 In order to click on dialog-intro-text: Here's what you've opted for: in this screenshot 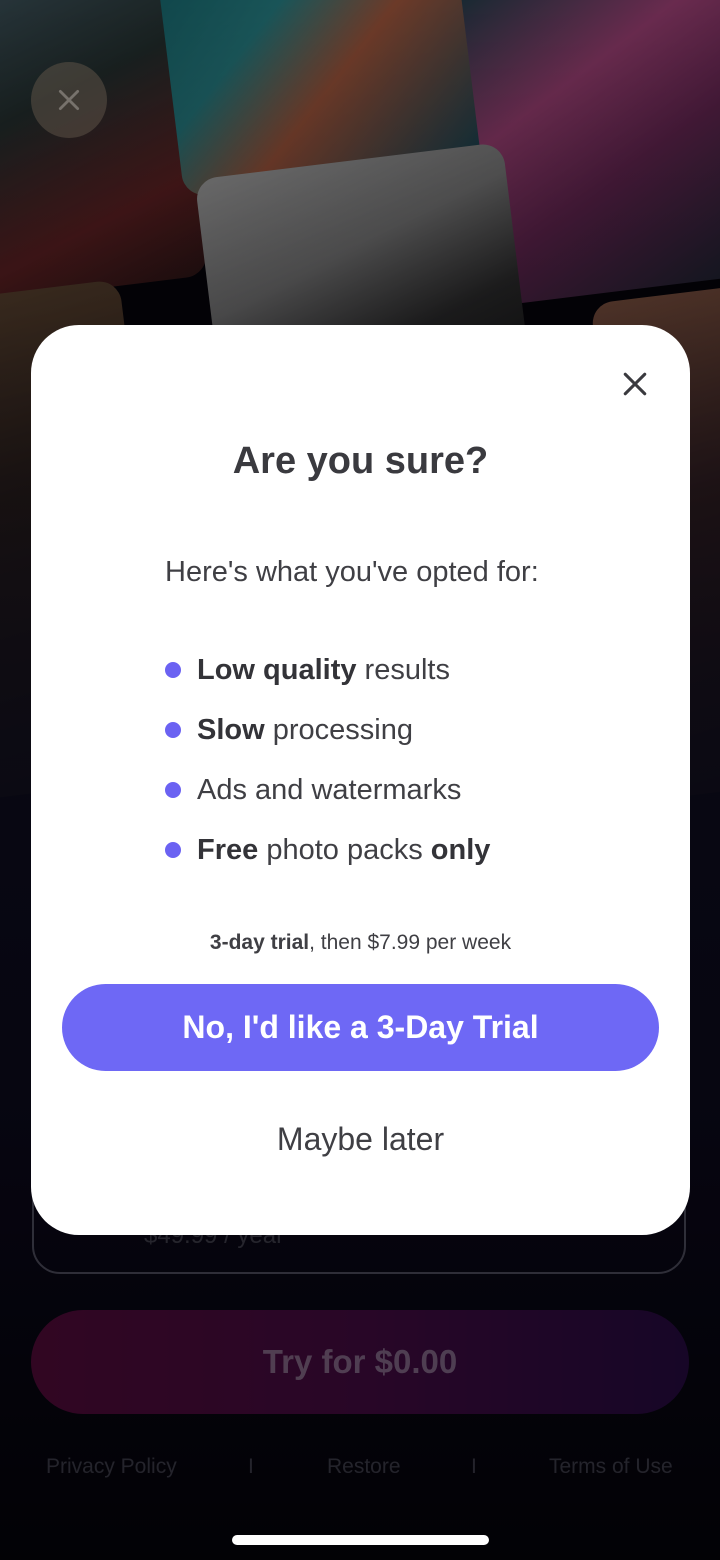, I will do `click(352, 572)`.